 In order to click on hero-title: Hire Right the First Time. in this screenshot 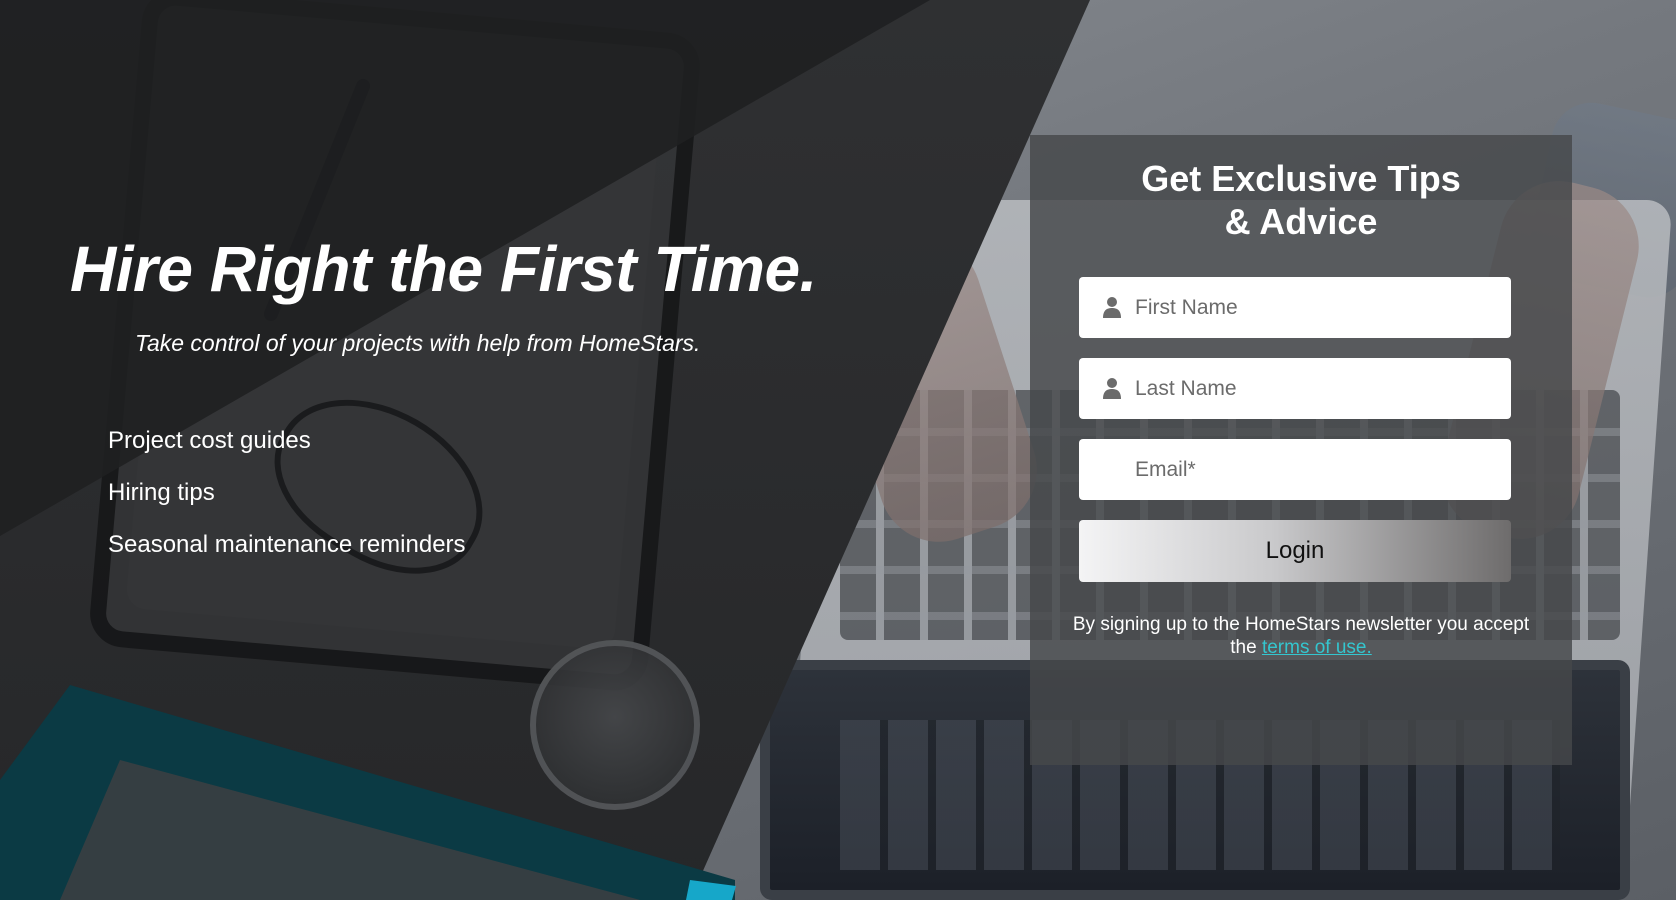, I will do `click(443, 269)`.